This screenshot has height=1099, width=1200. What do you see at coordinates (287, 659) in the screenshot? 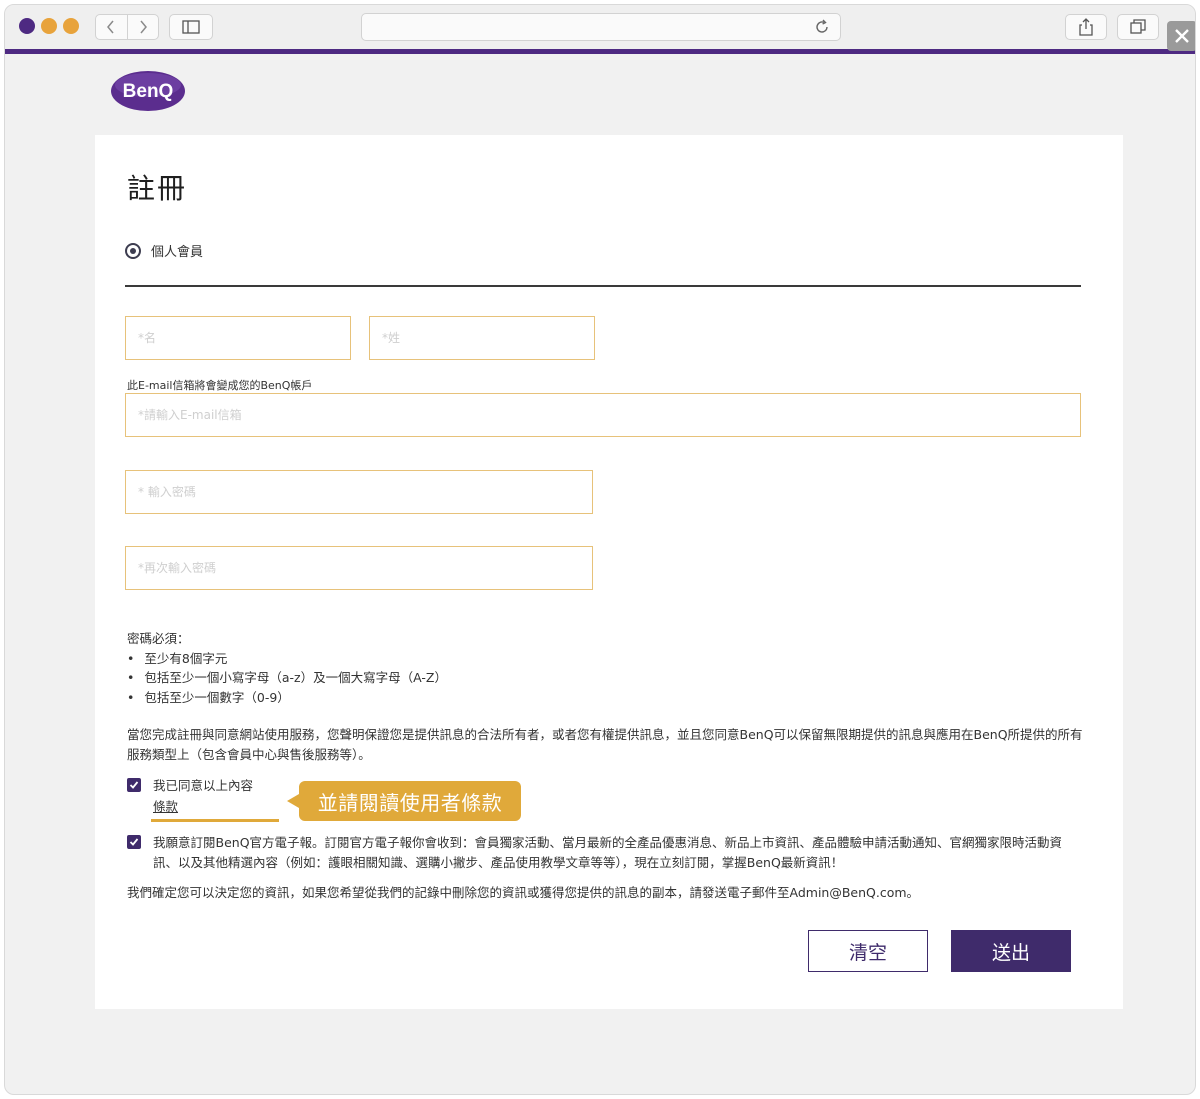
I see `password-rule: 至少有8個字元` at bounding box center [287, 659].